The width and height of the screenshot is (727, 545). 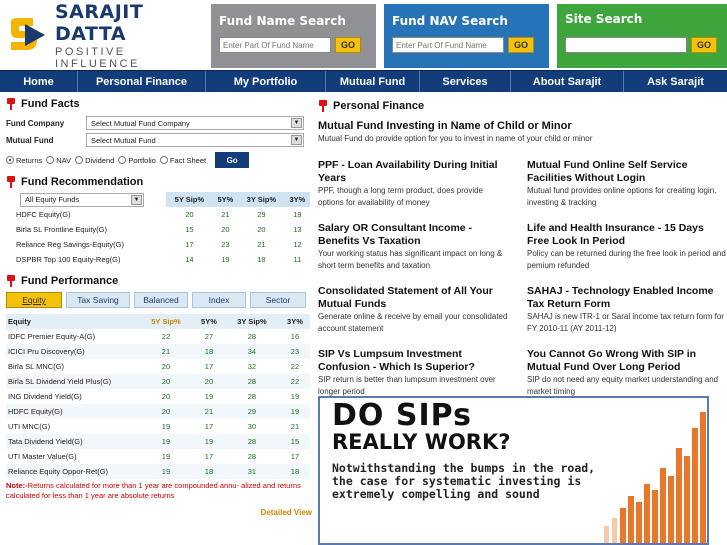 I want to click on table-row: Tata Dividend Yield(G) 19 19 28 15, so click(x=158, y=441).